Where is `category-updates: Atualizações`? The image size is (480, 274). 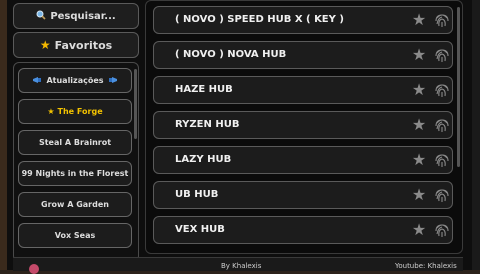
category-updates: Atualizações is located at coordinates (75, 80).